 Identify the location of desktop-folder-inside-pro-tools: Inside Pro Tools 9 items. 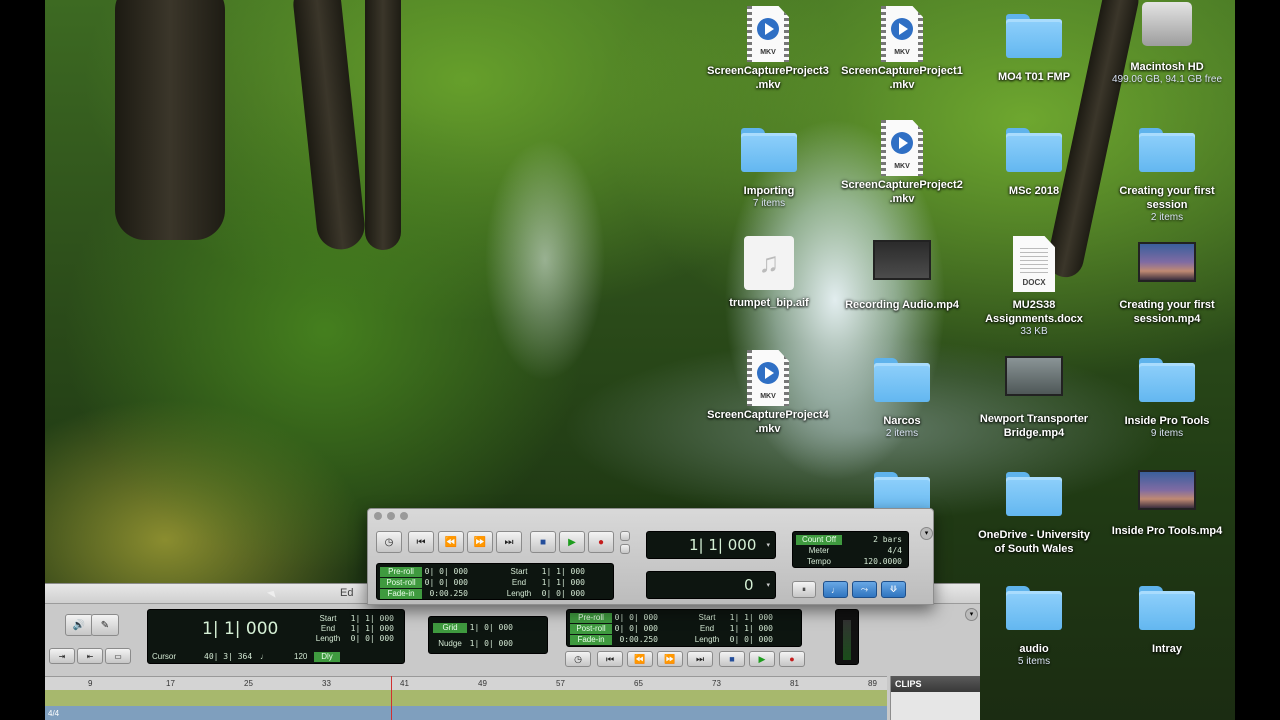
(1167, 399).